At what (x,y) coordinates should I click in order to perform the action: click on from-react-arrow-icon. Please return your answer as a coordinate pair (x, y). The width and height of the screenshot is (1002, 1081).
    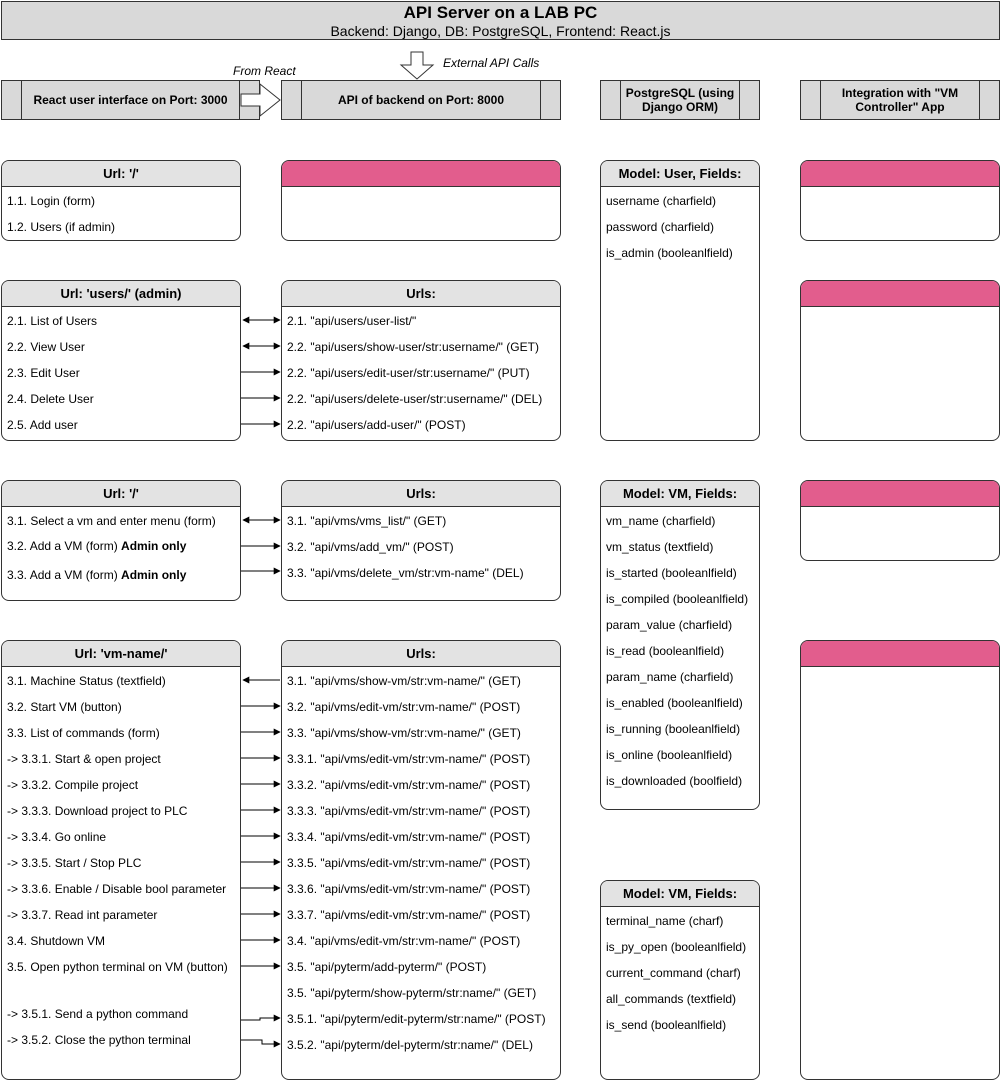
    Looking at the image, I should click on (260, 100).